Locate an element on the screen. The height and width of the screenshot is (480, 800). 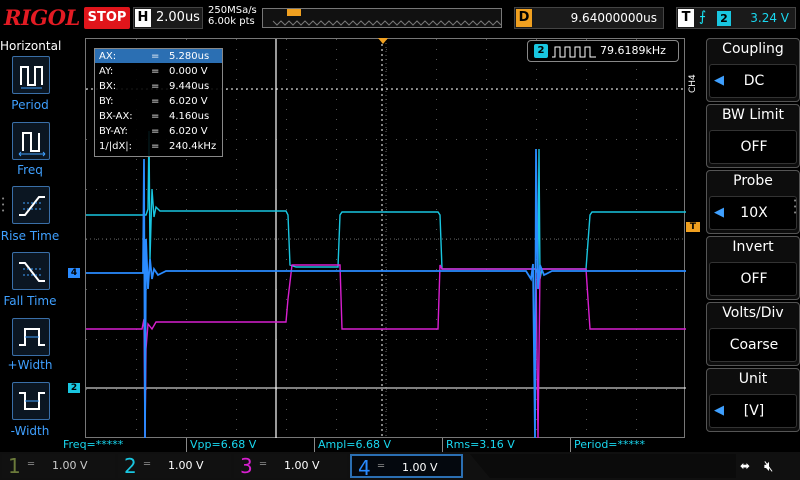
neg-width-icon is located at coordinates (32, 401).